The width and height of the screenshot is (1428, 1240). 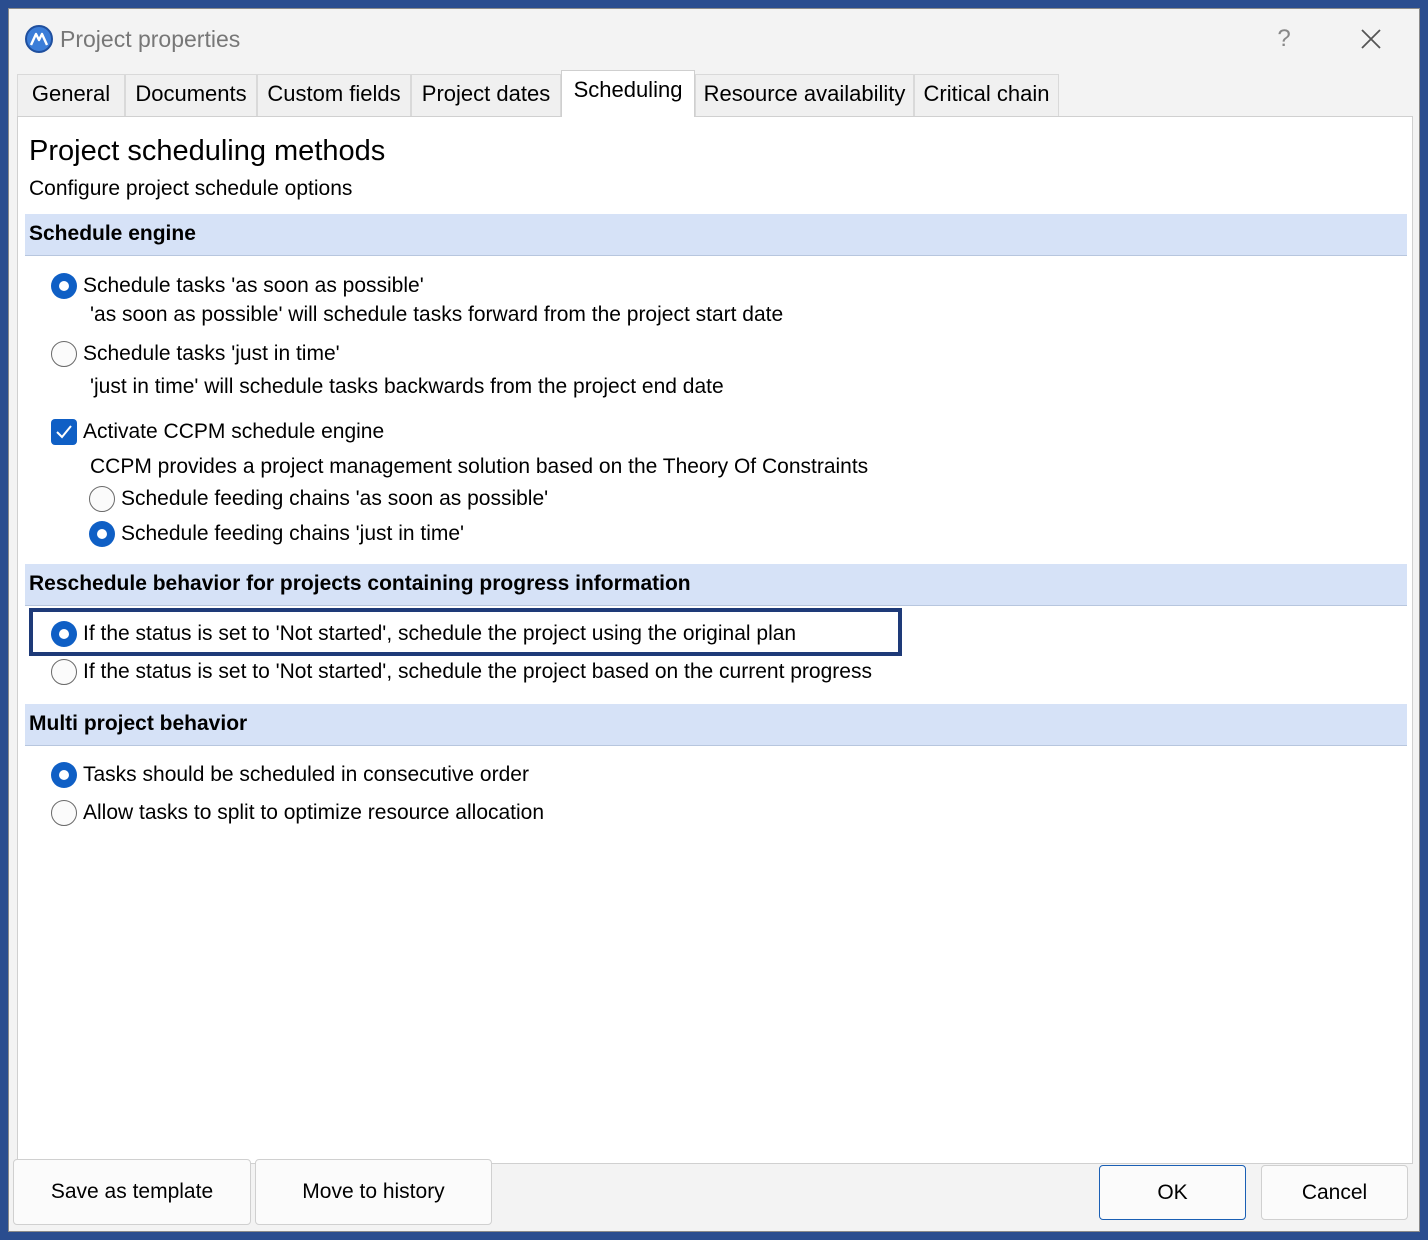 What do you see at coordinates (628, 93) in the screenshot?
I see `tab-scheduling: Scheduling` at bounding box center [628, 93].